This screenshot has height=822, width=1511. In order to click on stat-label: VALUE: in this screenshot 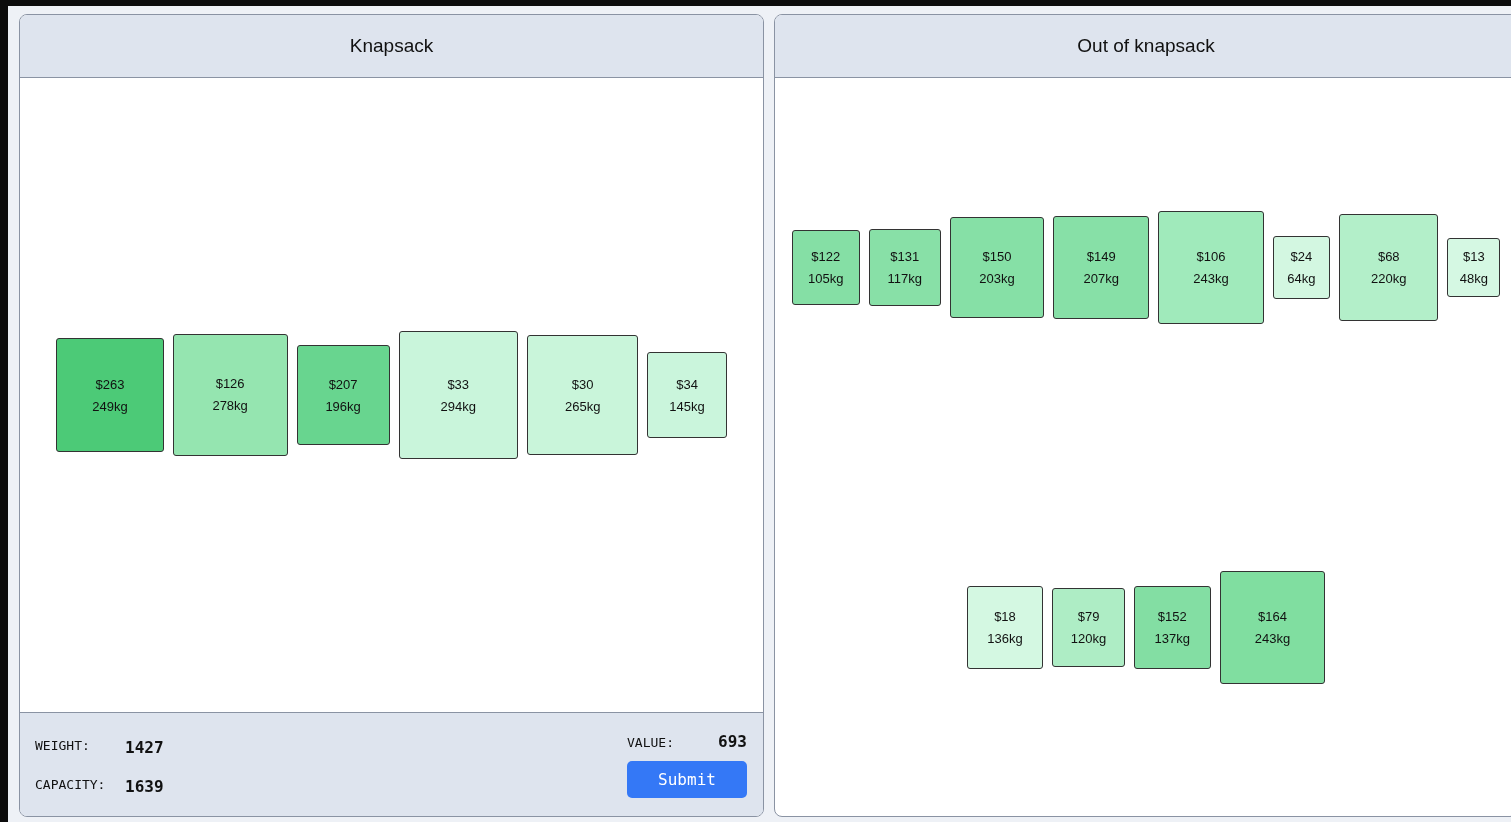, I will do `click(650, 742)`.